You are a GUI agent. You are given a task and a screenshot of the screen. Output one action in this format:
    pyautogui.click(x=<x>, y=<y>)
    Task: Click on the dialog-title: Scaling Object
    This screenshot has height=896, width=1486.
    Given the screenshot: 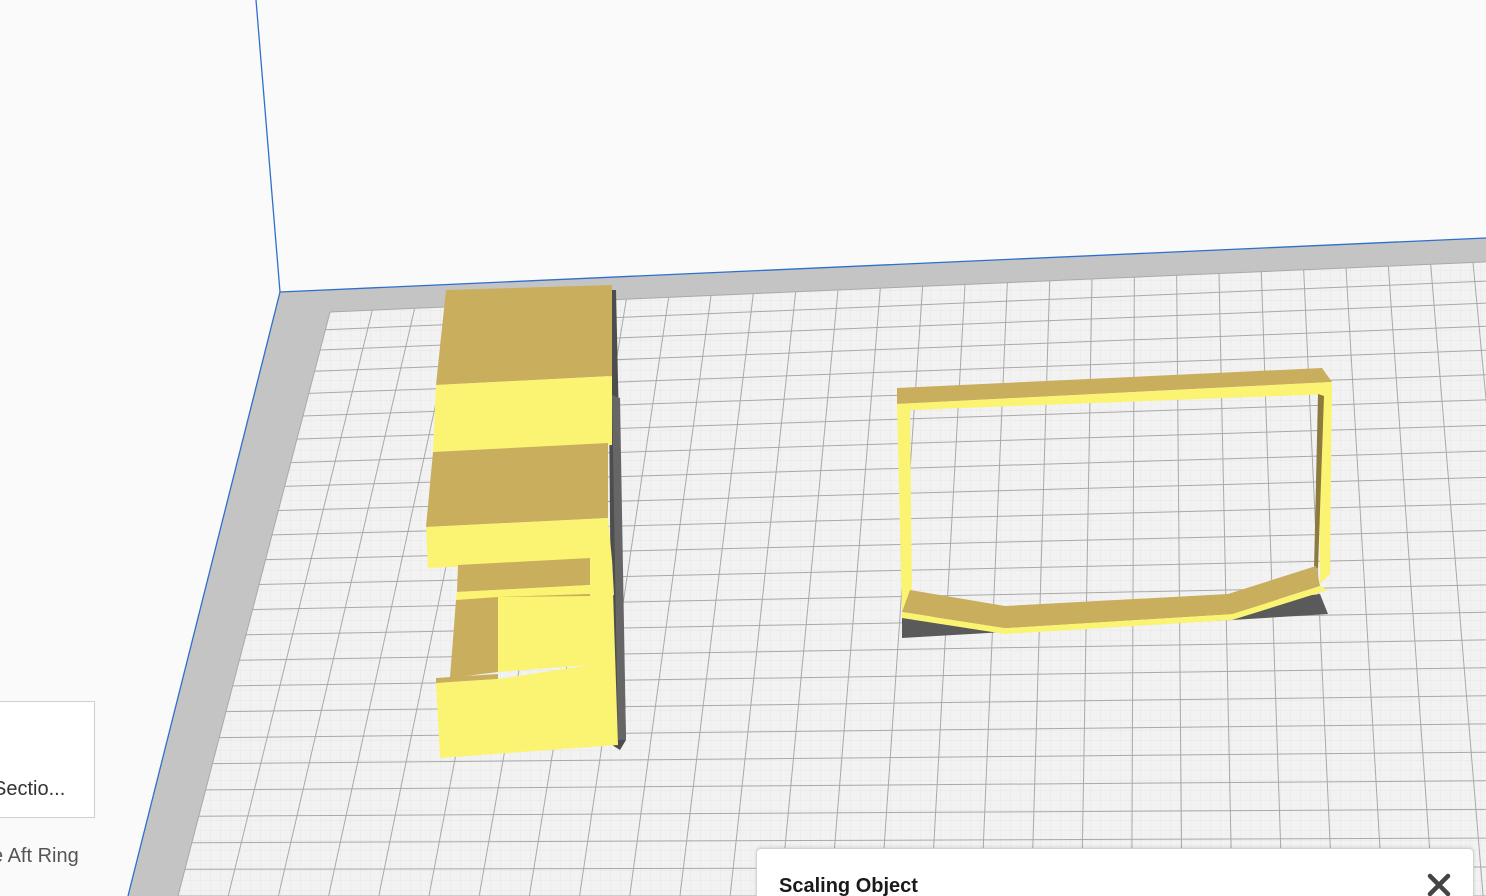 What is the action you would take?
    pyautogui.click(x=848, y=885)
    